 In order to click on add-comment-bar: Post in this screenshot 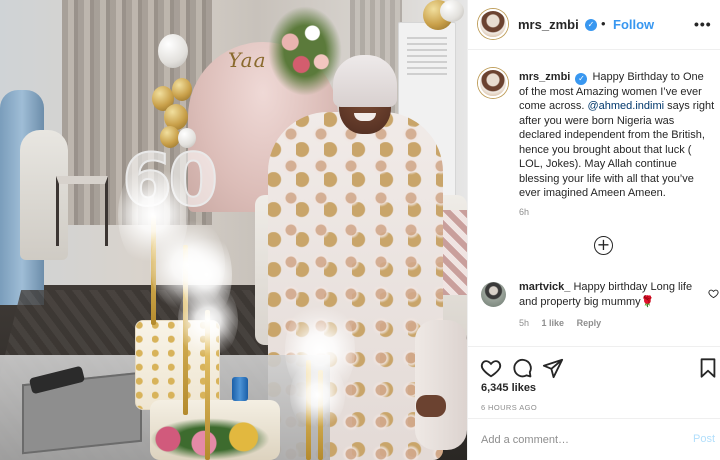, I will do `click(594, 439)`.